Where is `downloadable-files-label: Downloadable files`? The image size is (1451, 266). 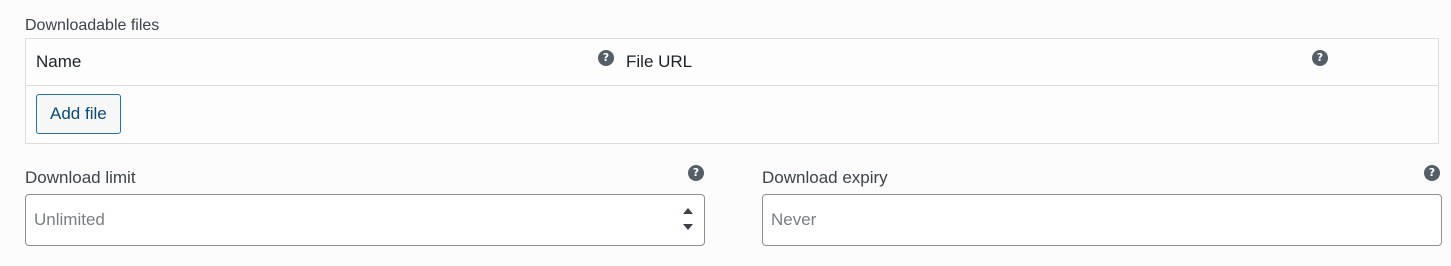 downloadable-files-label: Downloadable files is located at coordinates (92, 25).